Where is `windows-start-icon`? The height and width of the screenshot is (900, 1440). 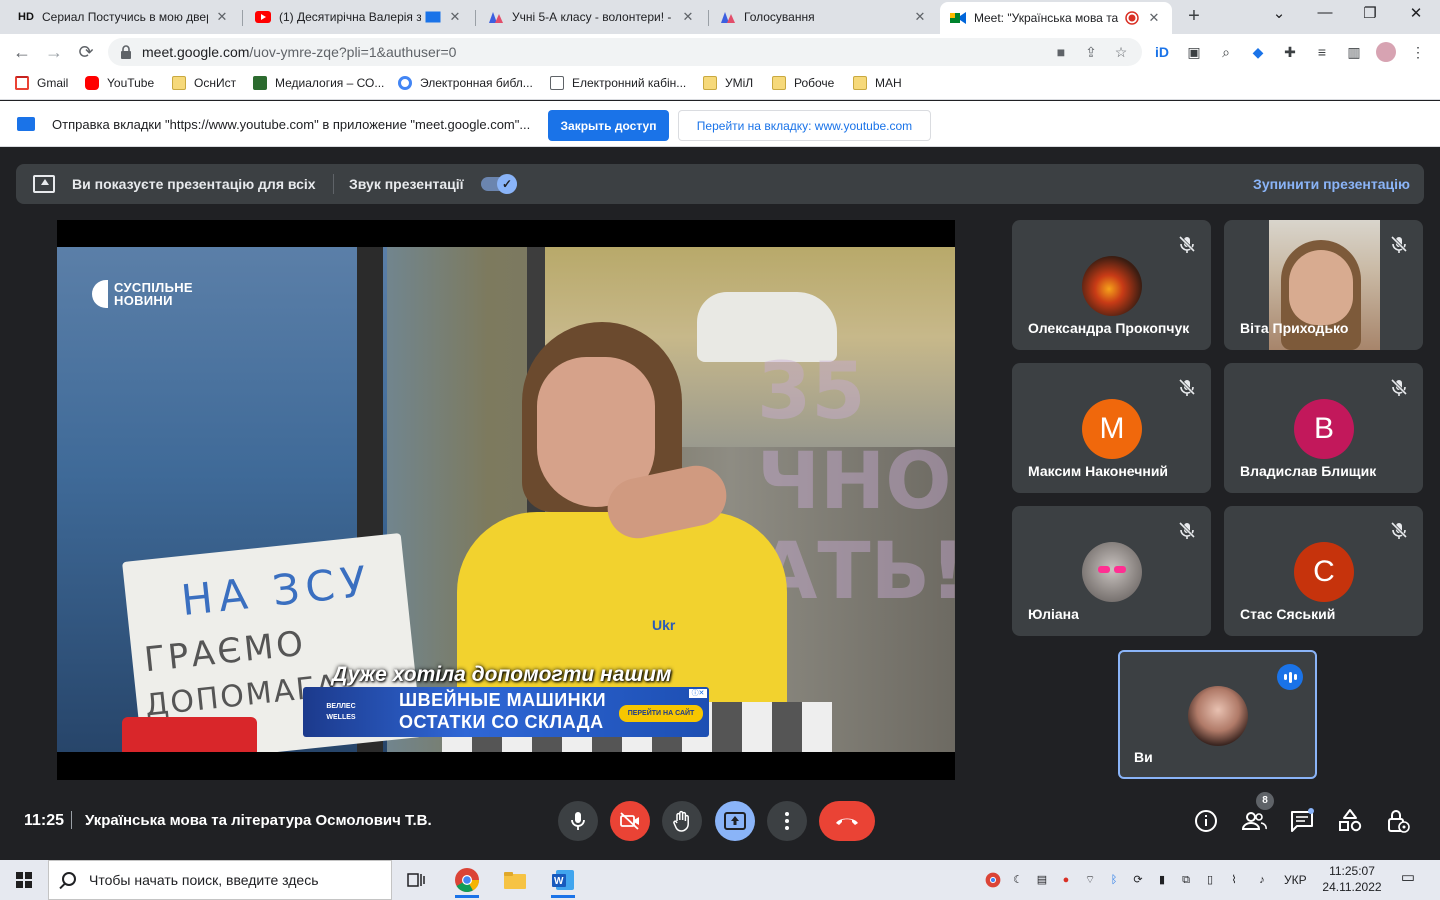
windows-start-icon is located at coordinates (24, 880).